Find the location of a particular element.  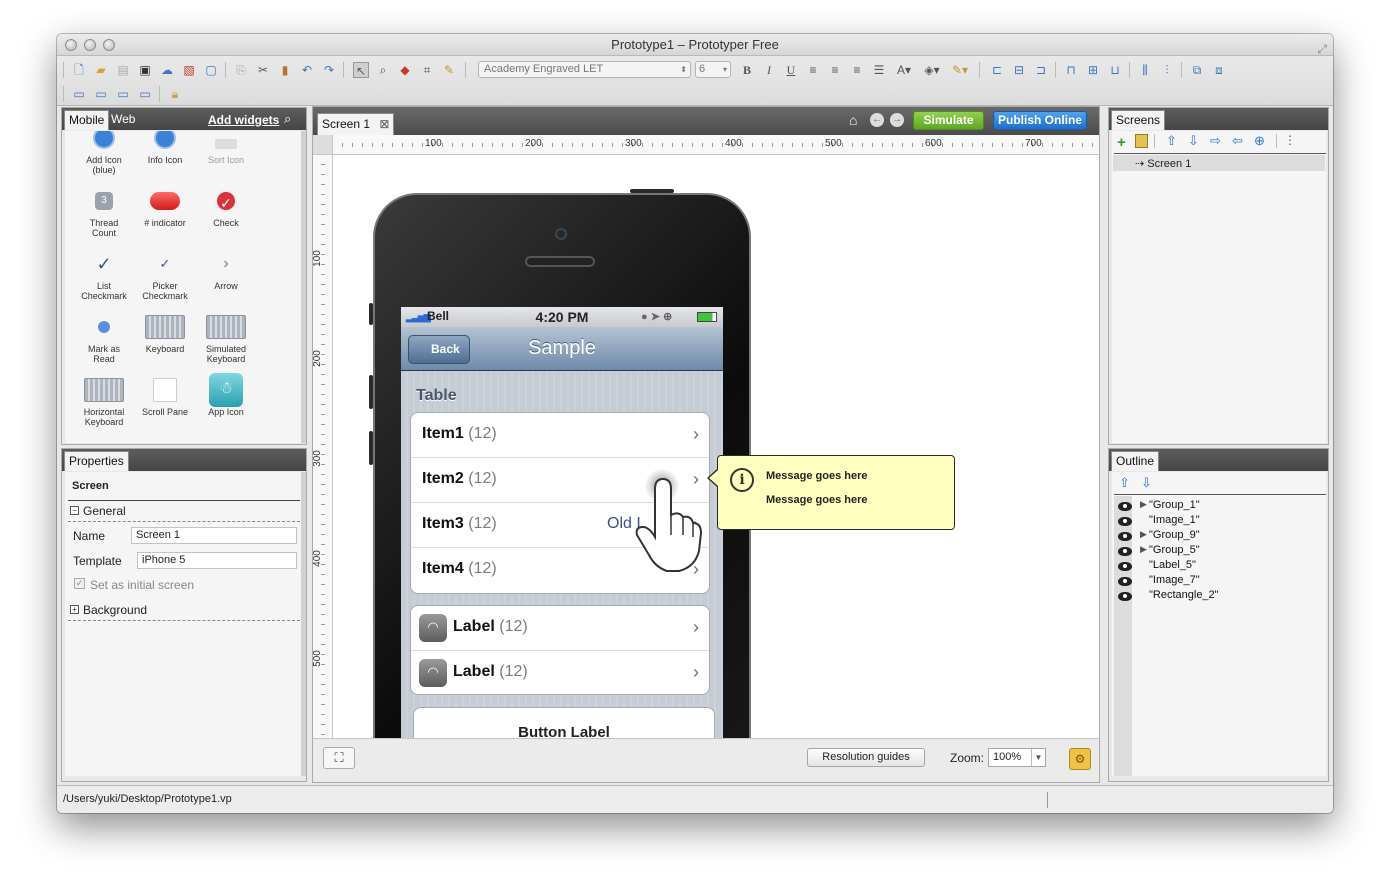

send-backward-icon: ▭ is located at coordinates (123, 94).